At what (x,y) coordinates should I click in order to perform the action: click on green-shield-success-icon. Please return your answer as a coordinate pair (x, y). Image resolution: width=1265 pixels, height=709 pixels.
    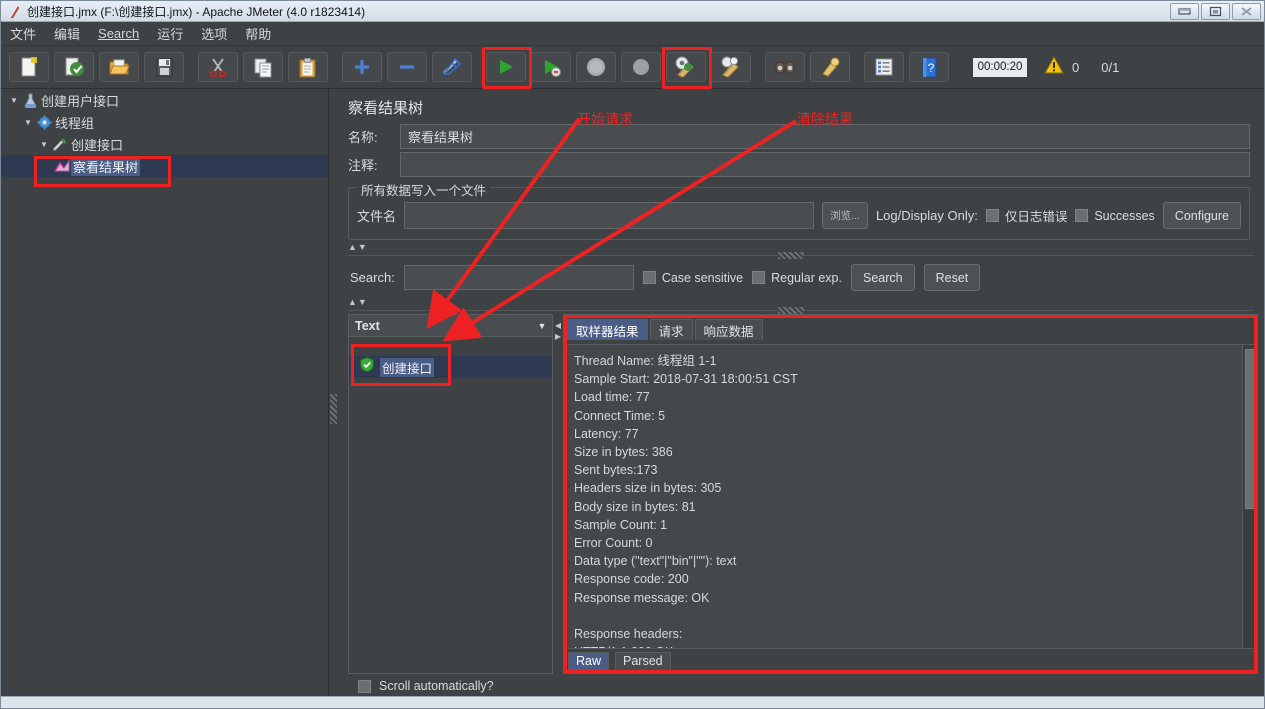
    Looking at the image, I should click on (367, 367).